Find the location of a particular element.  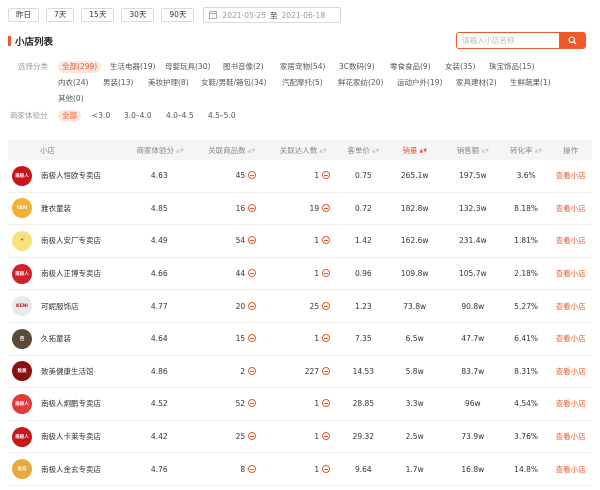

col-score-label: 商家体验分 is located at coordinates (155, 150).